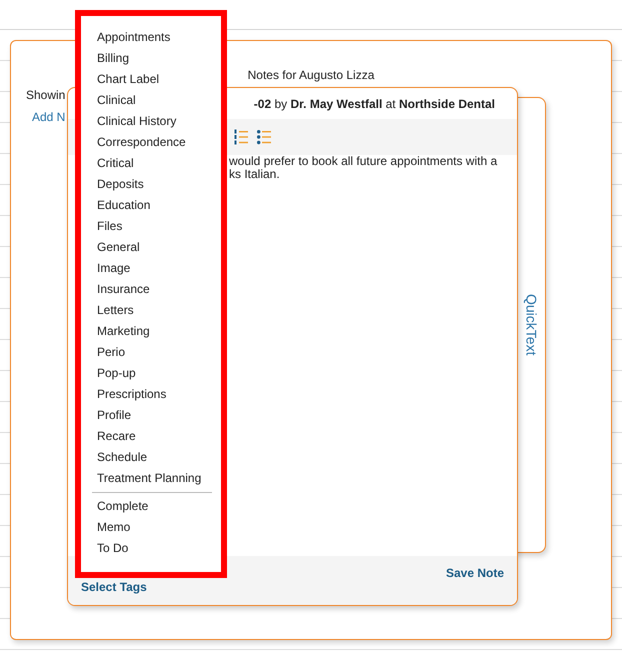  Describe the element at coordinates (114, 587) in the screenshot. I see `select-tags-link: Select Tags` at that location.